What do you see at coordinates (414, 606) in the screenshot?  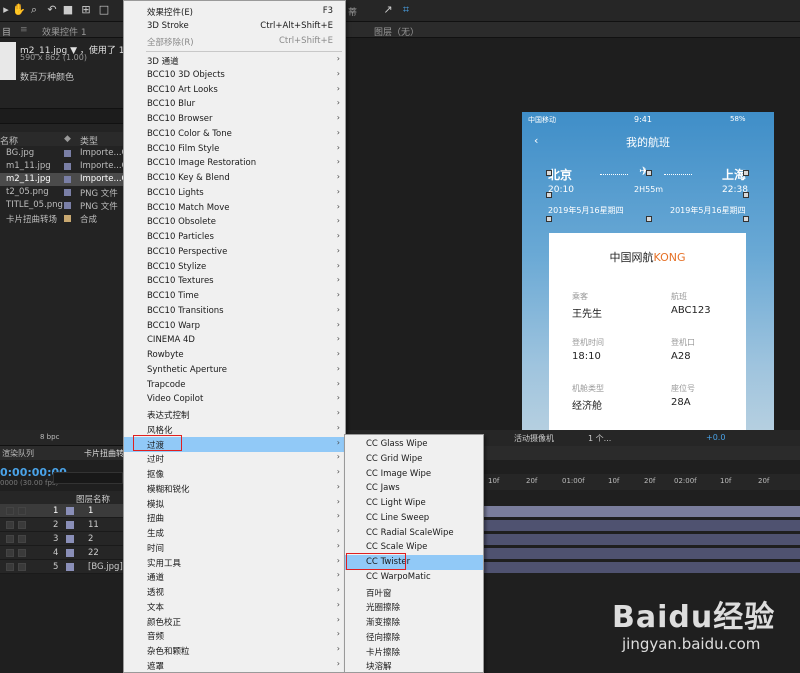 I see `submenu-item-iris-wipe: 光圈擦除` at bounding box center [414, 606].